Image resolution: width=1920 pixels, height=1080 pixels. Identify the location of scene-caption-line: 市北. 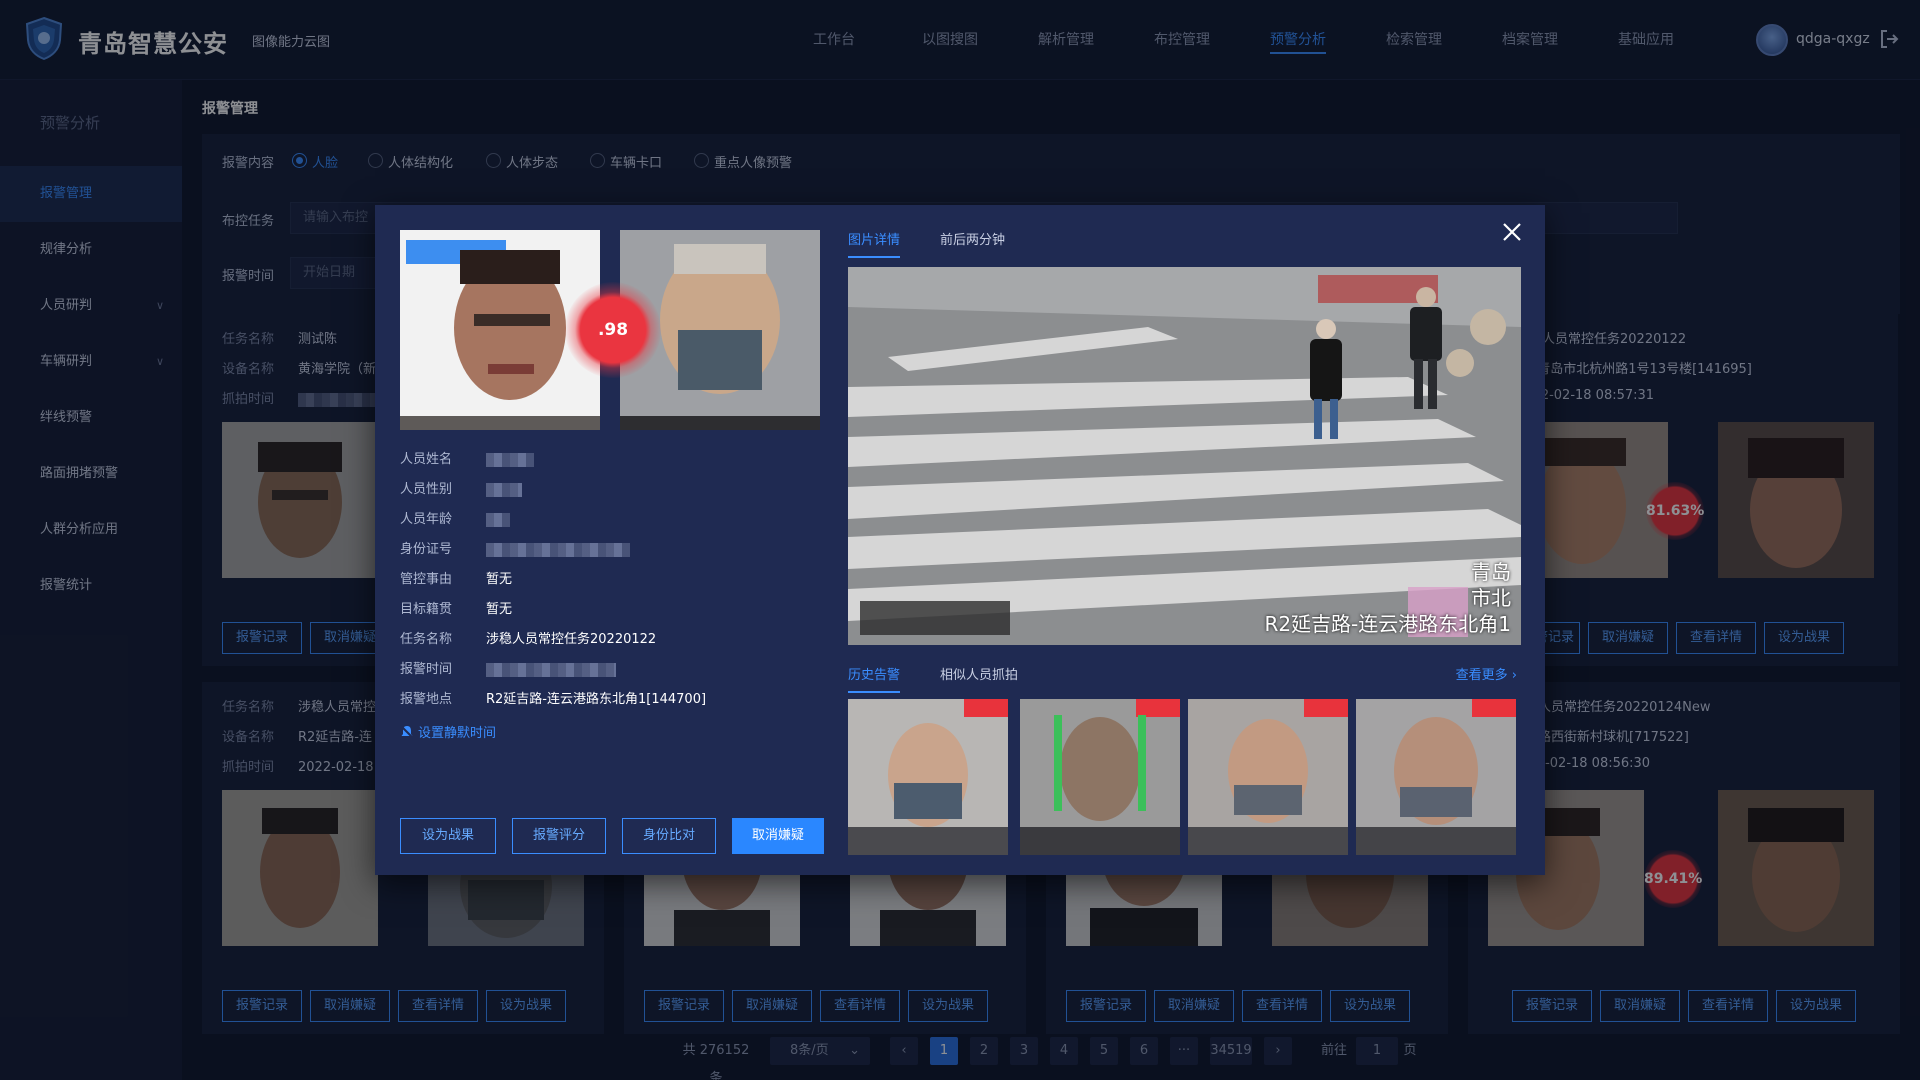
(1491, 598).